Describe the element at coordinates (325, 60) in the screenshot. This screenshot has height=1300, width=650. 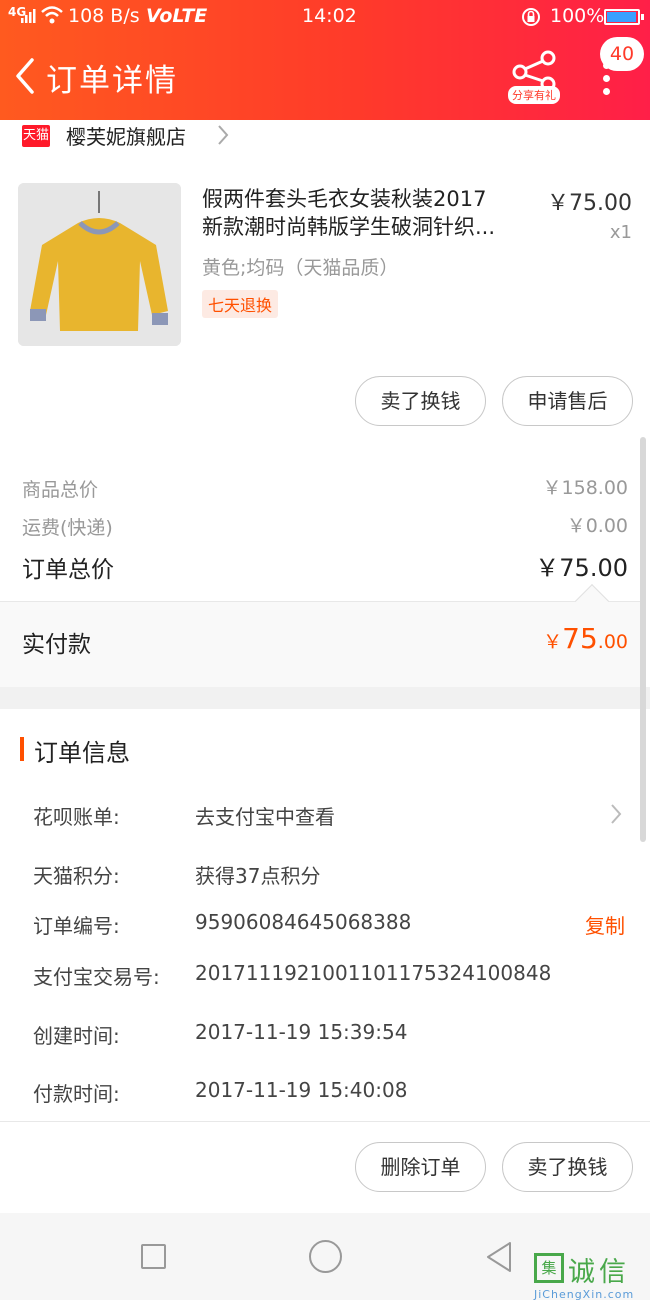
I see `app-header: 4G 108 B/s VoLTE 14:02 100% 订单详情 分享有礼 40` at that location.